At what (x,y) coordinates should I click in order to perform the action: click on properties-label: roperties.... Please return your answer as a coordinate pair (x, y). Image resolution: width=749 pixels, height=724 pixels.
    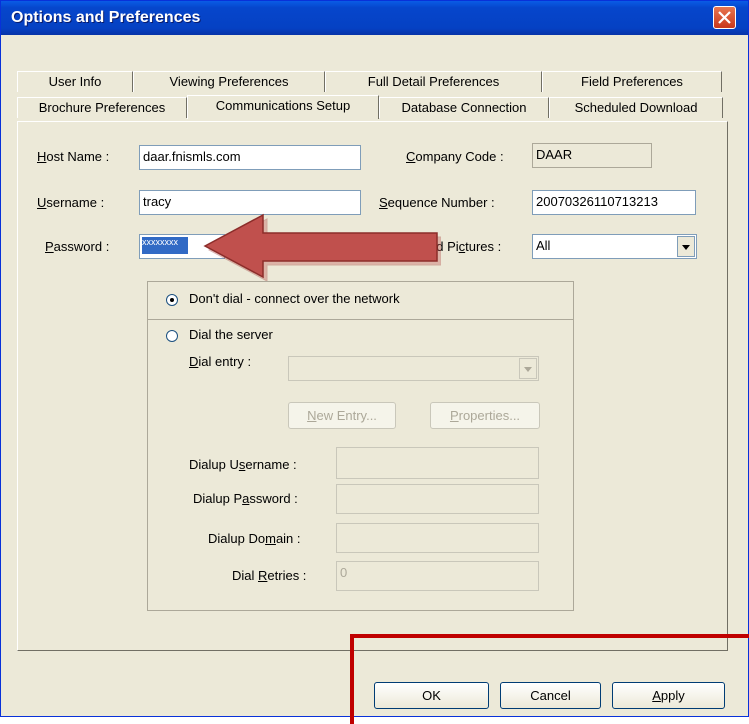
    Looking at the image, I should click on (489, 415).